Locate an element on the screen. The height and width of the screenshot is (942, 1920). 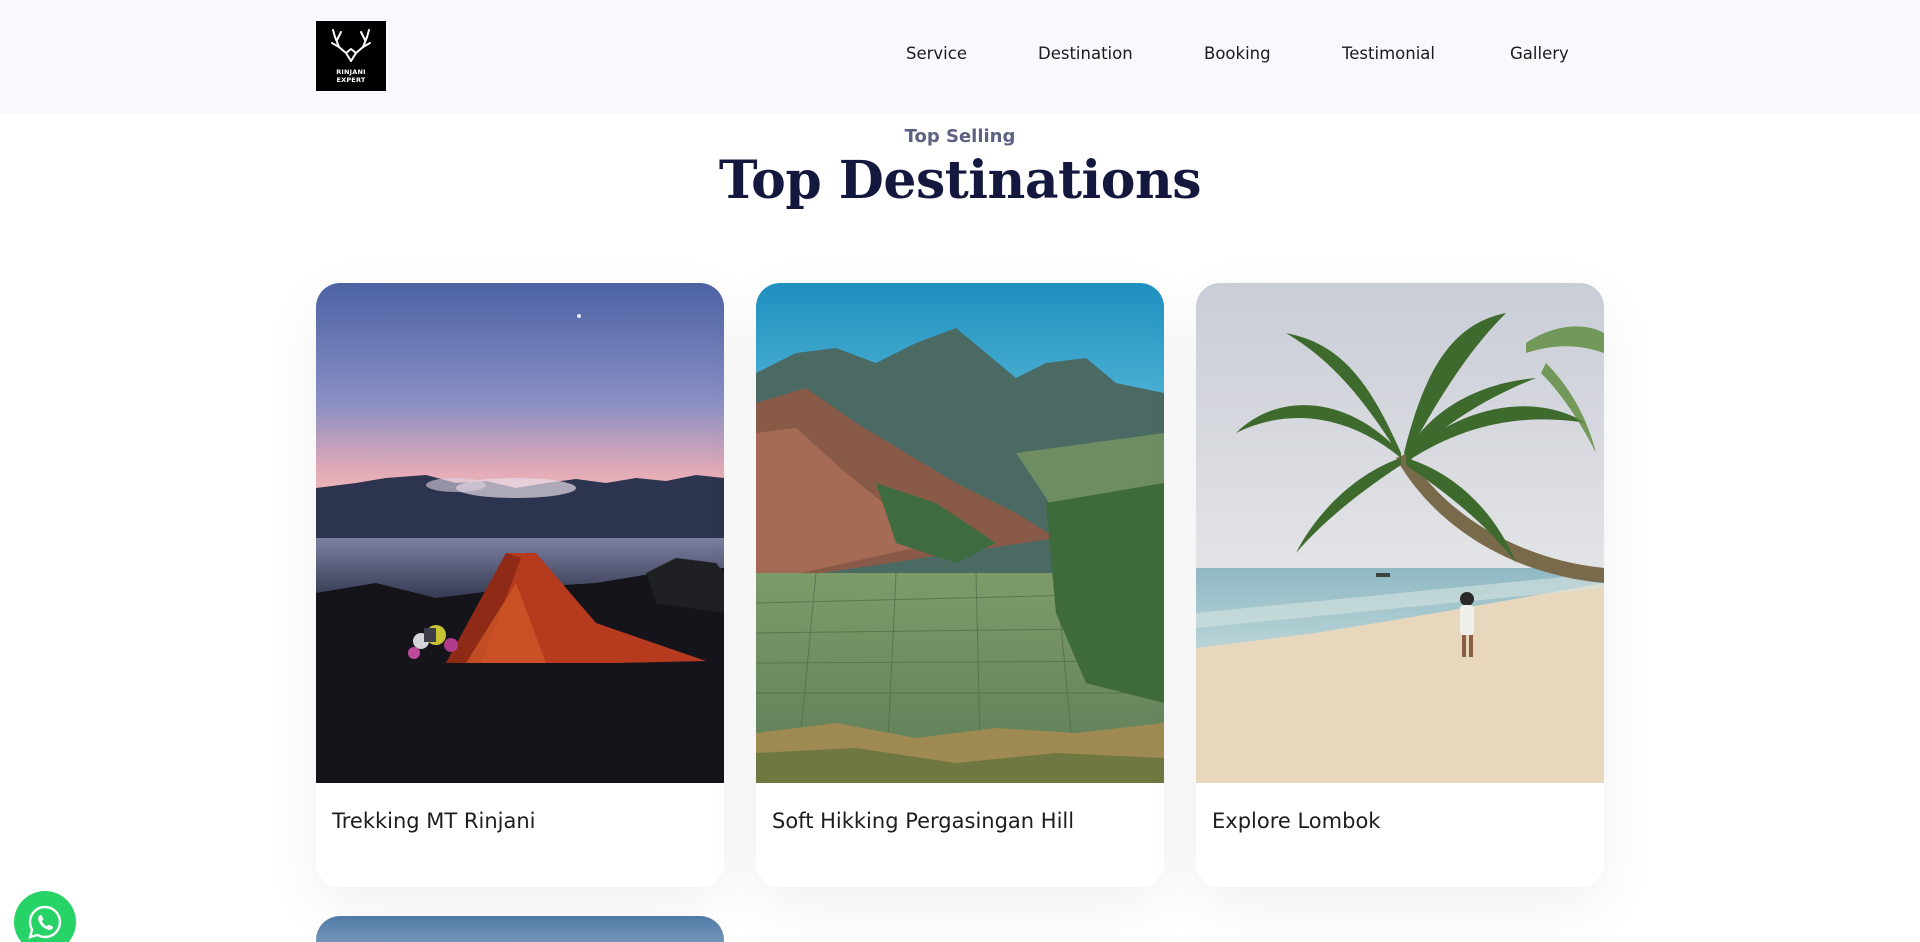
section-title: Top Destinations is located at coordinates (960, 180).